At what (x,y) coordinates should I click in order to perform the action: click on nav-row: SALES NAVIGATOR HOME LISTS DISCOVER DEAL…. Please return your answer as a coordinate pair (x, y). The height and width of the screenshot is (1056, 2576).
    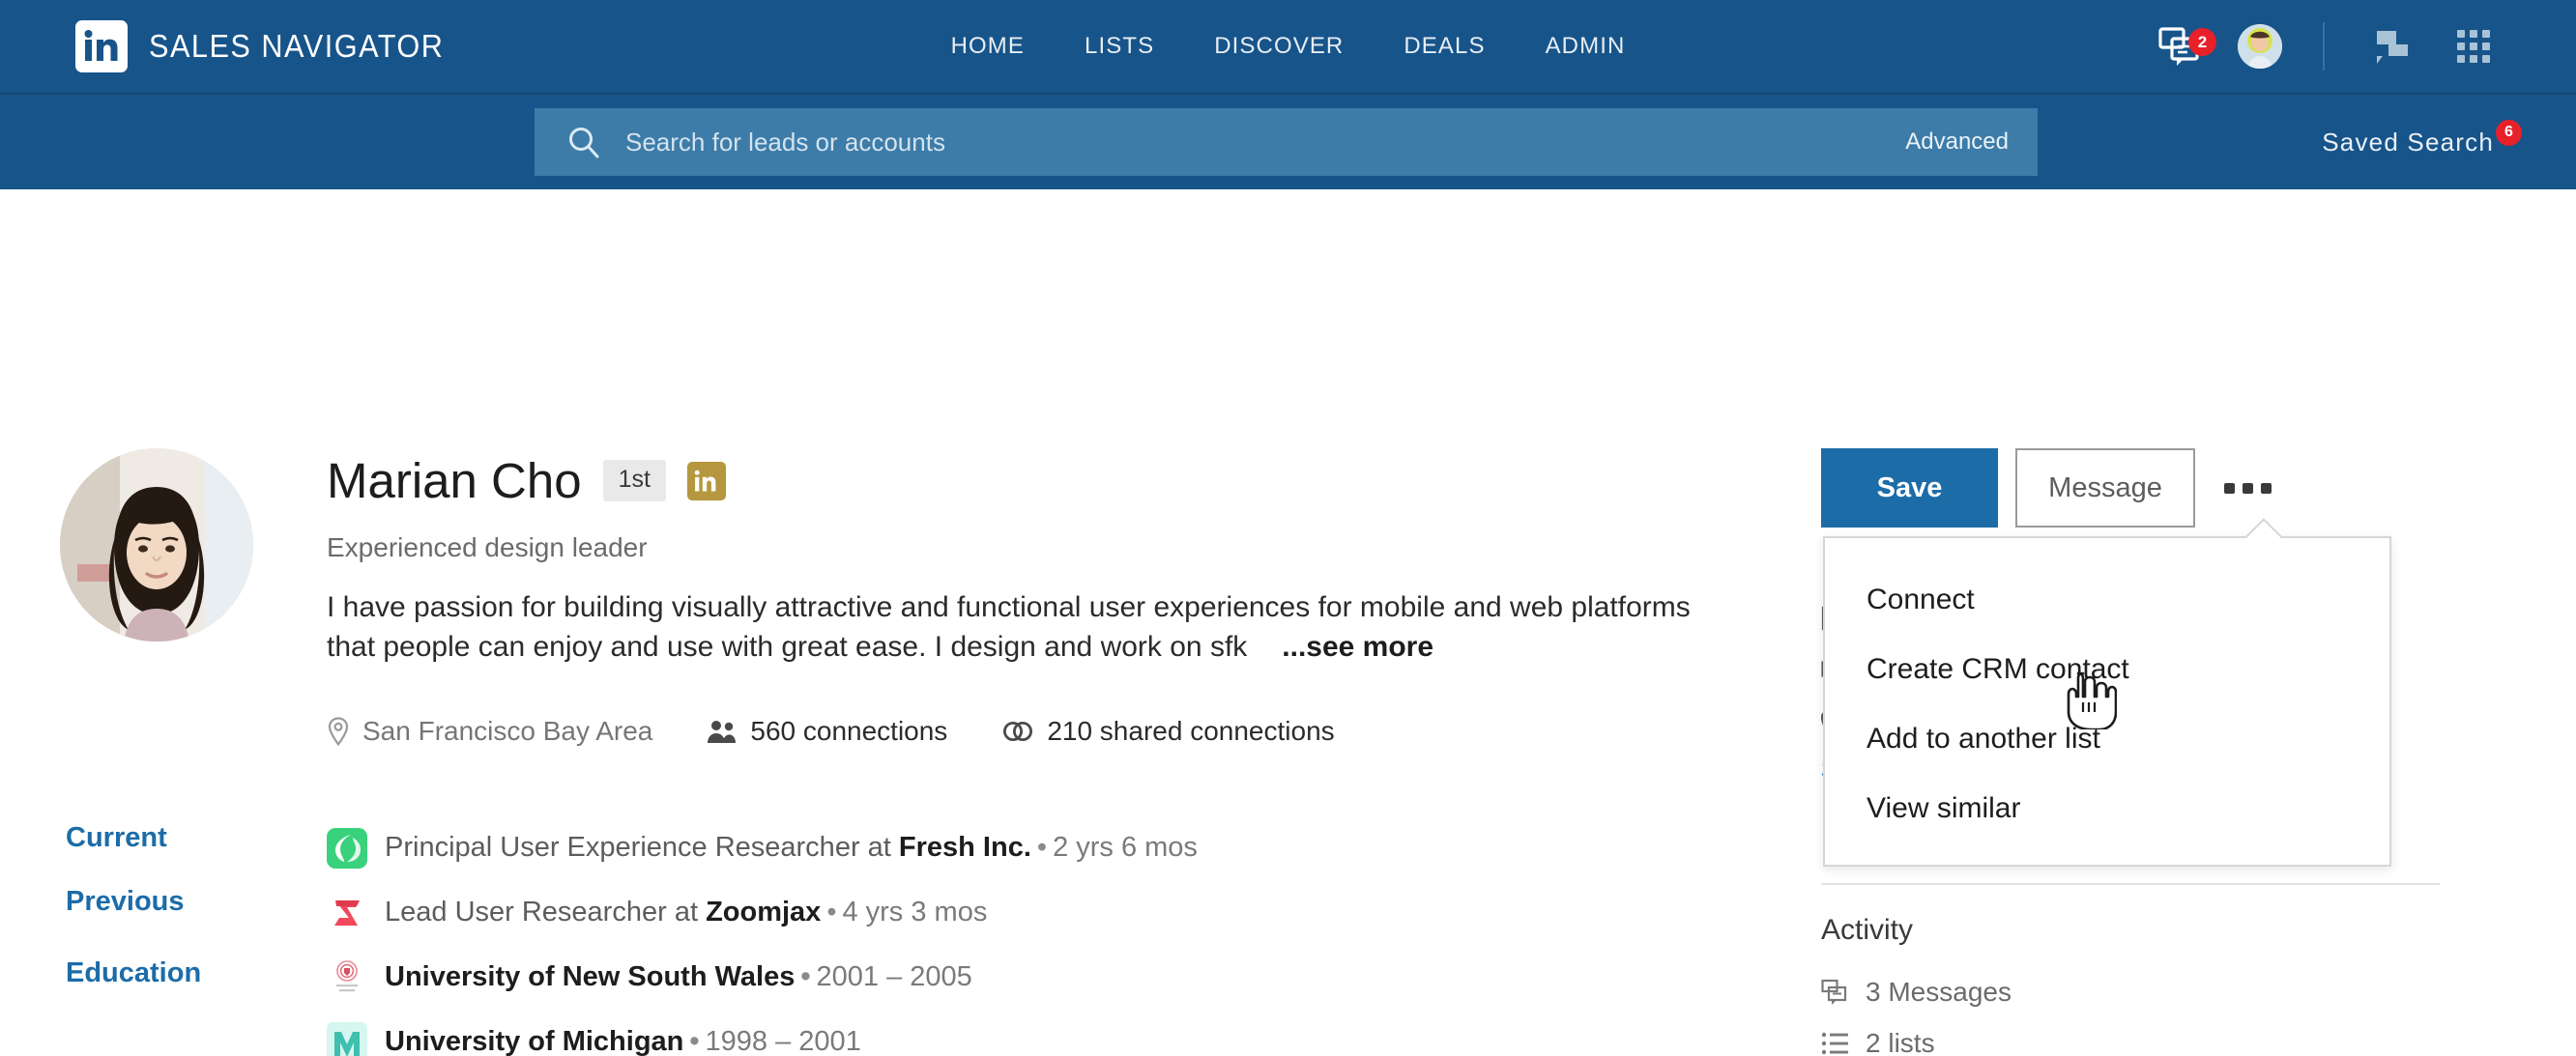
    Looking at the image, I should click on (1288, 48).